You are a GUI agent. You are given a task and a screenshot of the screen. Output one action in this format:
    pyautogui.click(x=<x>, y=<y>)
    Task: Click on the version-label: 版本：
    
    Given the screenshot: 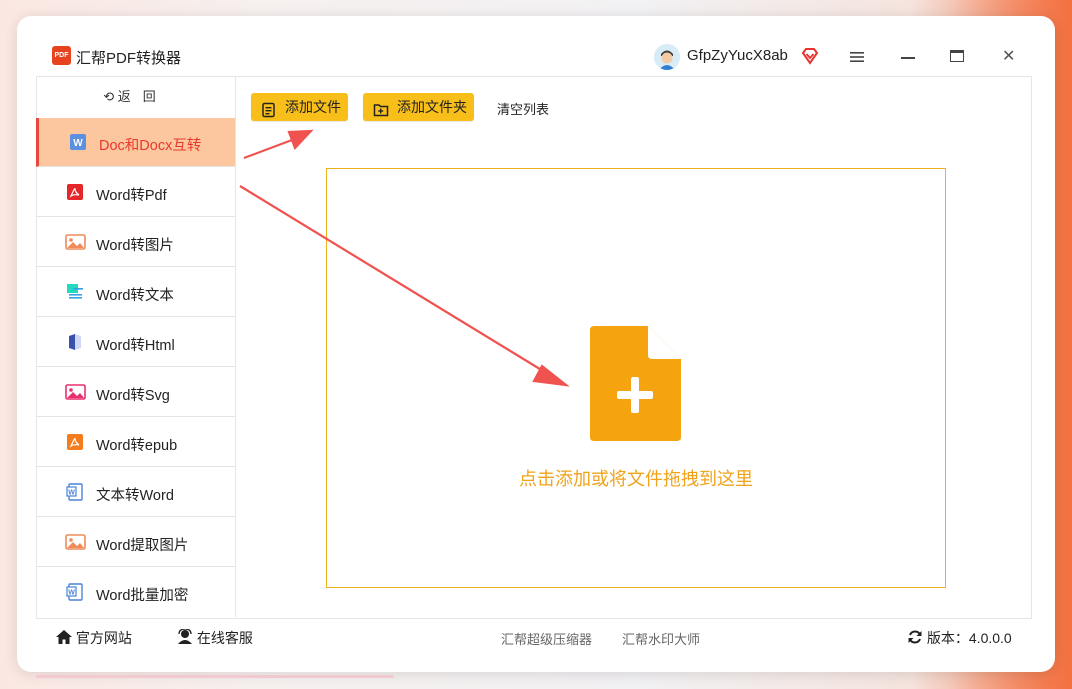 What is the action you would take?
    pyautogui.click(x=947, y=638)
    